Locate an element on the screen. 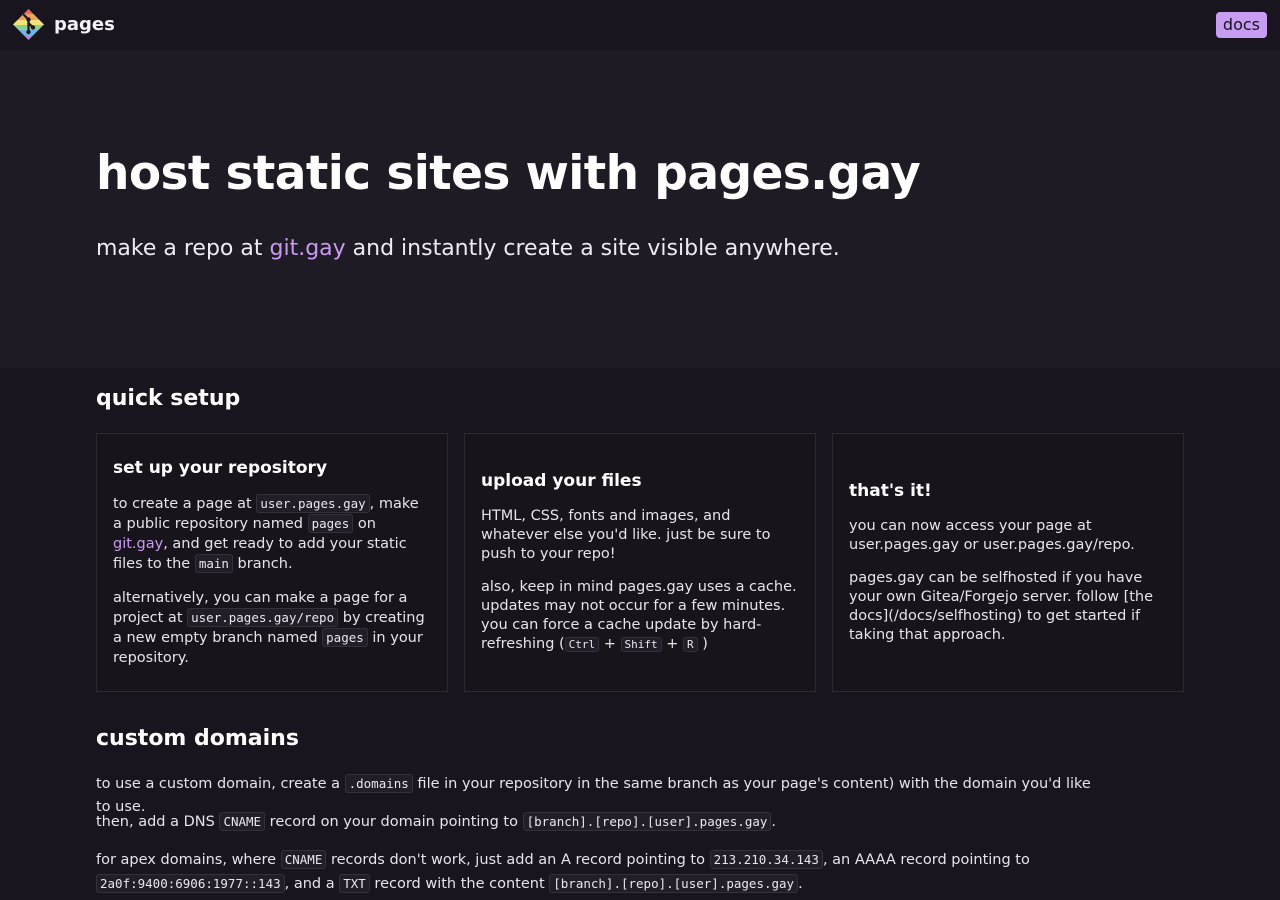 The height and width of the screenshot is (900, 1280). text: , and a is located at coordinates (312, 884).